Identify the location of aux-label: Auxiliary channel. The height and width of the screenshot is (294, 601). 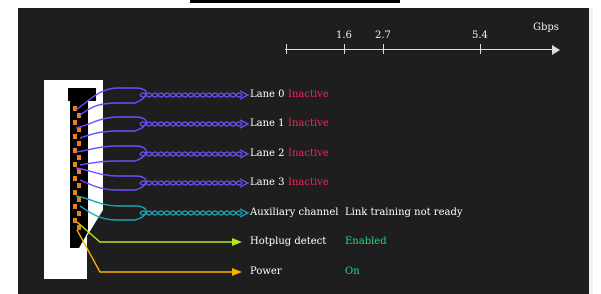
(294, 212).